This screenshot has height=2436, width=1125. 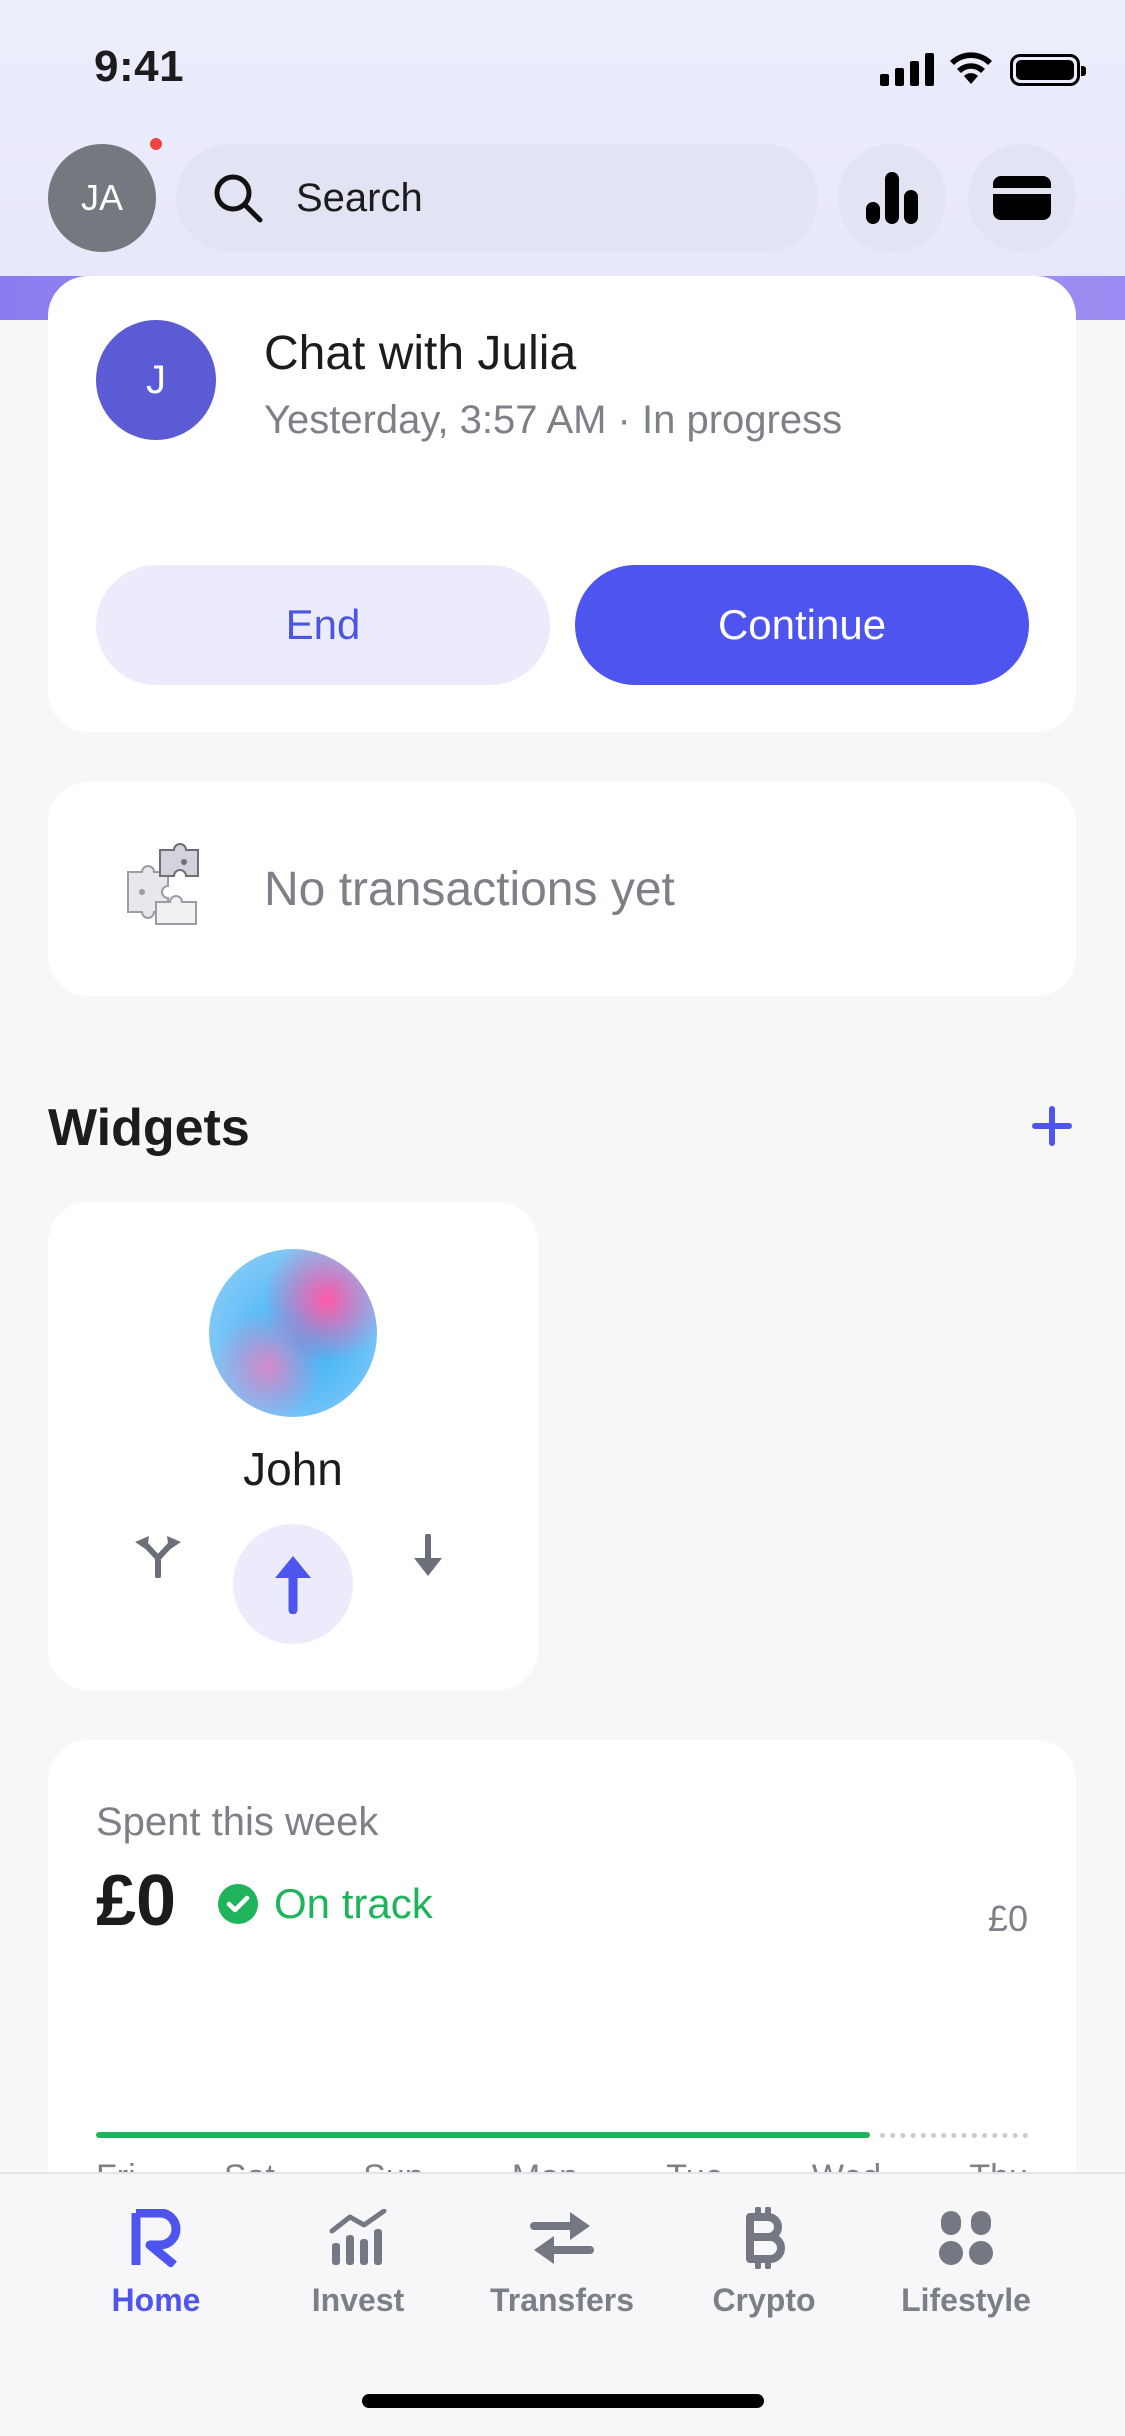 I want to click on bitcoin-icon, so click(x=764, y=2238).